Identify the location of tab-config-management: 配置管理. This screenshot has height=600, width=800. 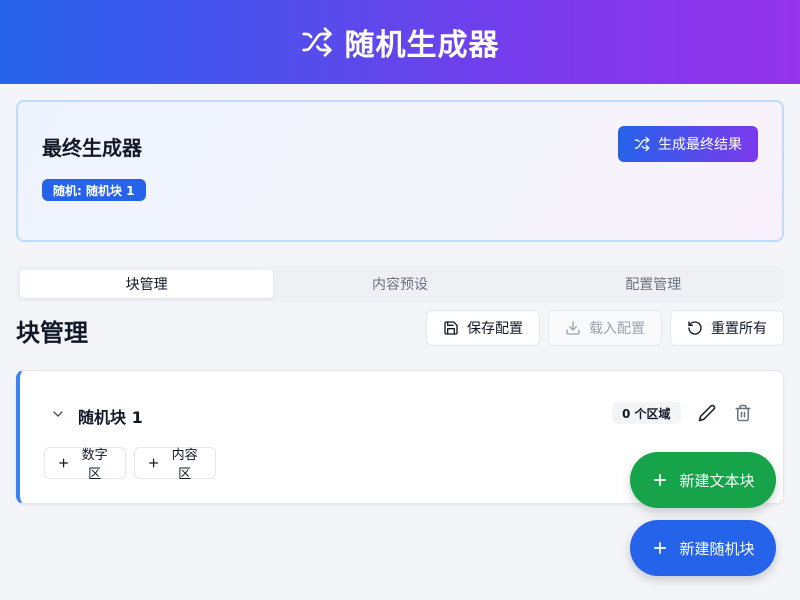
(653, 284).